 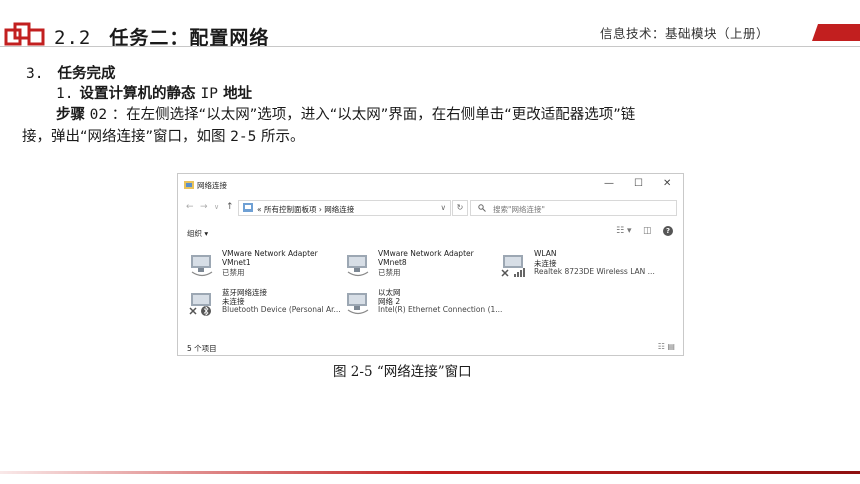 I want to click on item-heading: 3. 任务完成, so click(x=70, y=74).